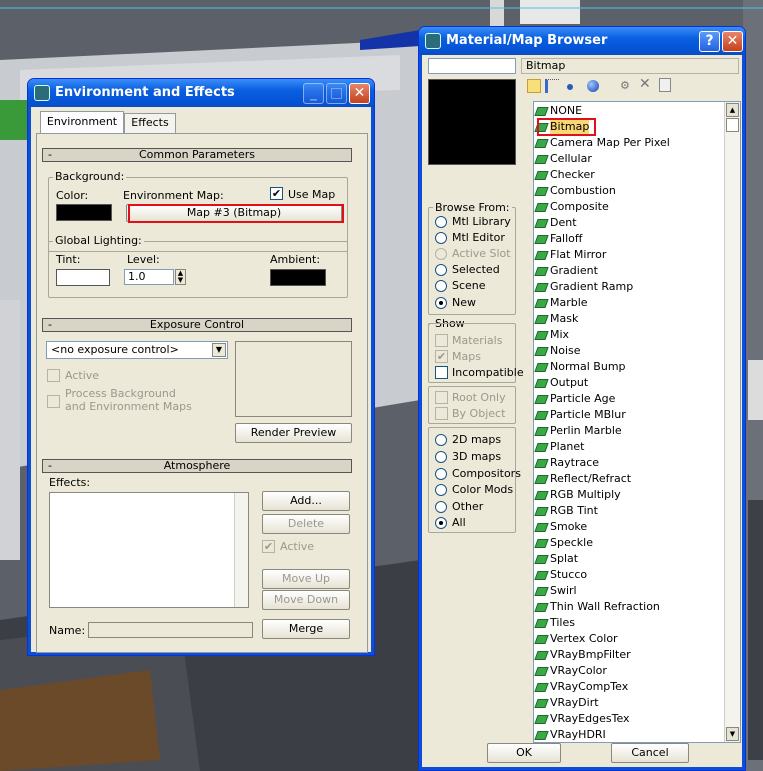 The width and height of the screenshot is (763, 771). Describe the element at coordinates (441, 356) in the screenshot. I see `show-maps-checkbox: ✔` at that location.